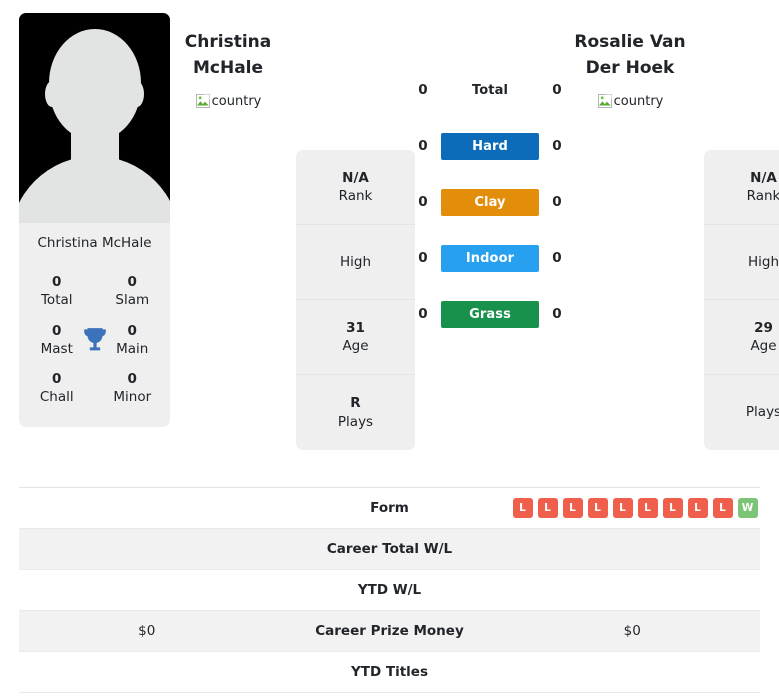  I want to click on player-heading-right: Rosalie Van Der Hoek country, so click(630, 54).